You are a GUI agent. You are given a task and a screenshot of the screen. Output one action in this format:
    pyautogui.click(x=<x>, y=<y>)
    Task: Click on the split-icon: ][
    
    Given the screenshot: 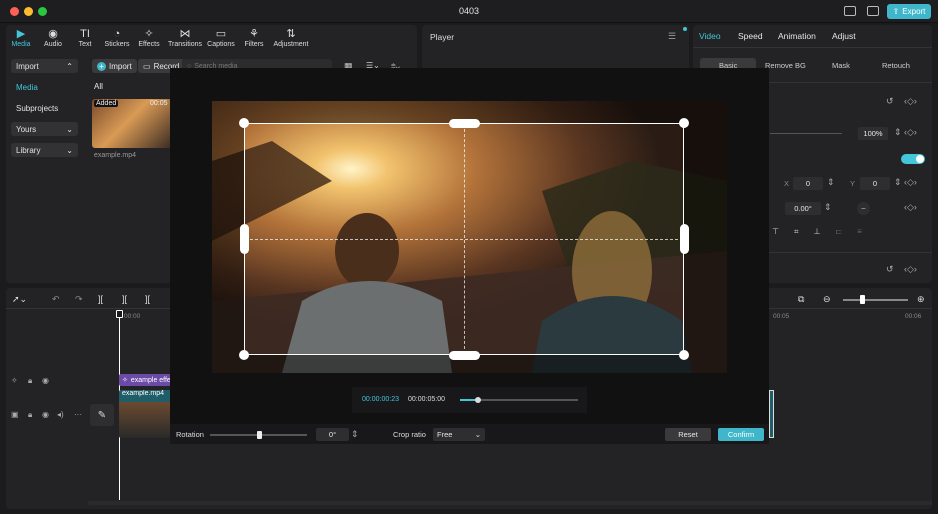 What is the action you would take?
    pyautogui.click(x=100, y=299)
    